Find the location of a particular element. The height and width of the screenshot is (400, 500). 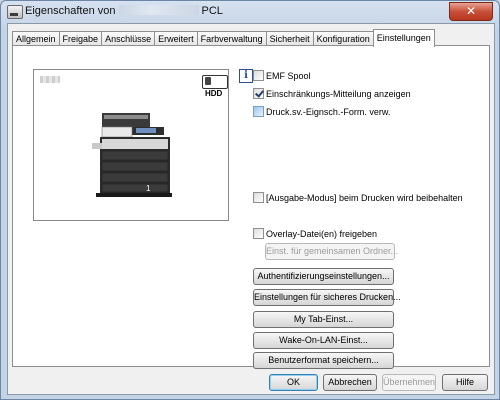

print-form-checkbox is located at coordinates (258, 111).